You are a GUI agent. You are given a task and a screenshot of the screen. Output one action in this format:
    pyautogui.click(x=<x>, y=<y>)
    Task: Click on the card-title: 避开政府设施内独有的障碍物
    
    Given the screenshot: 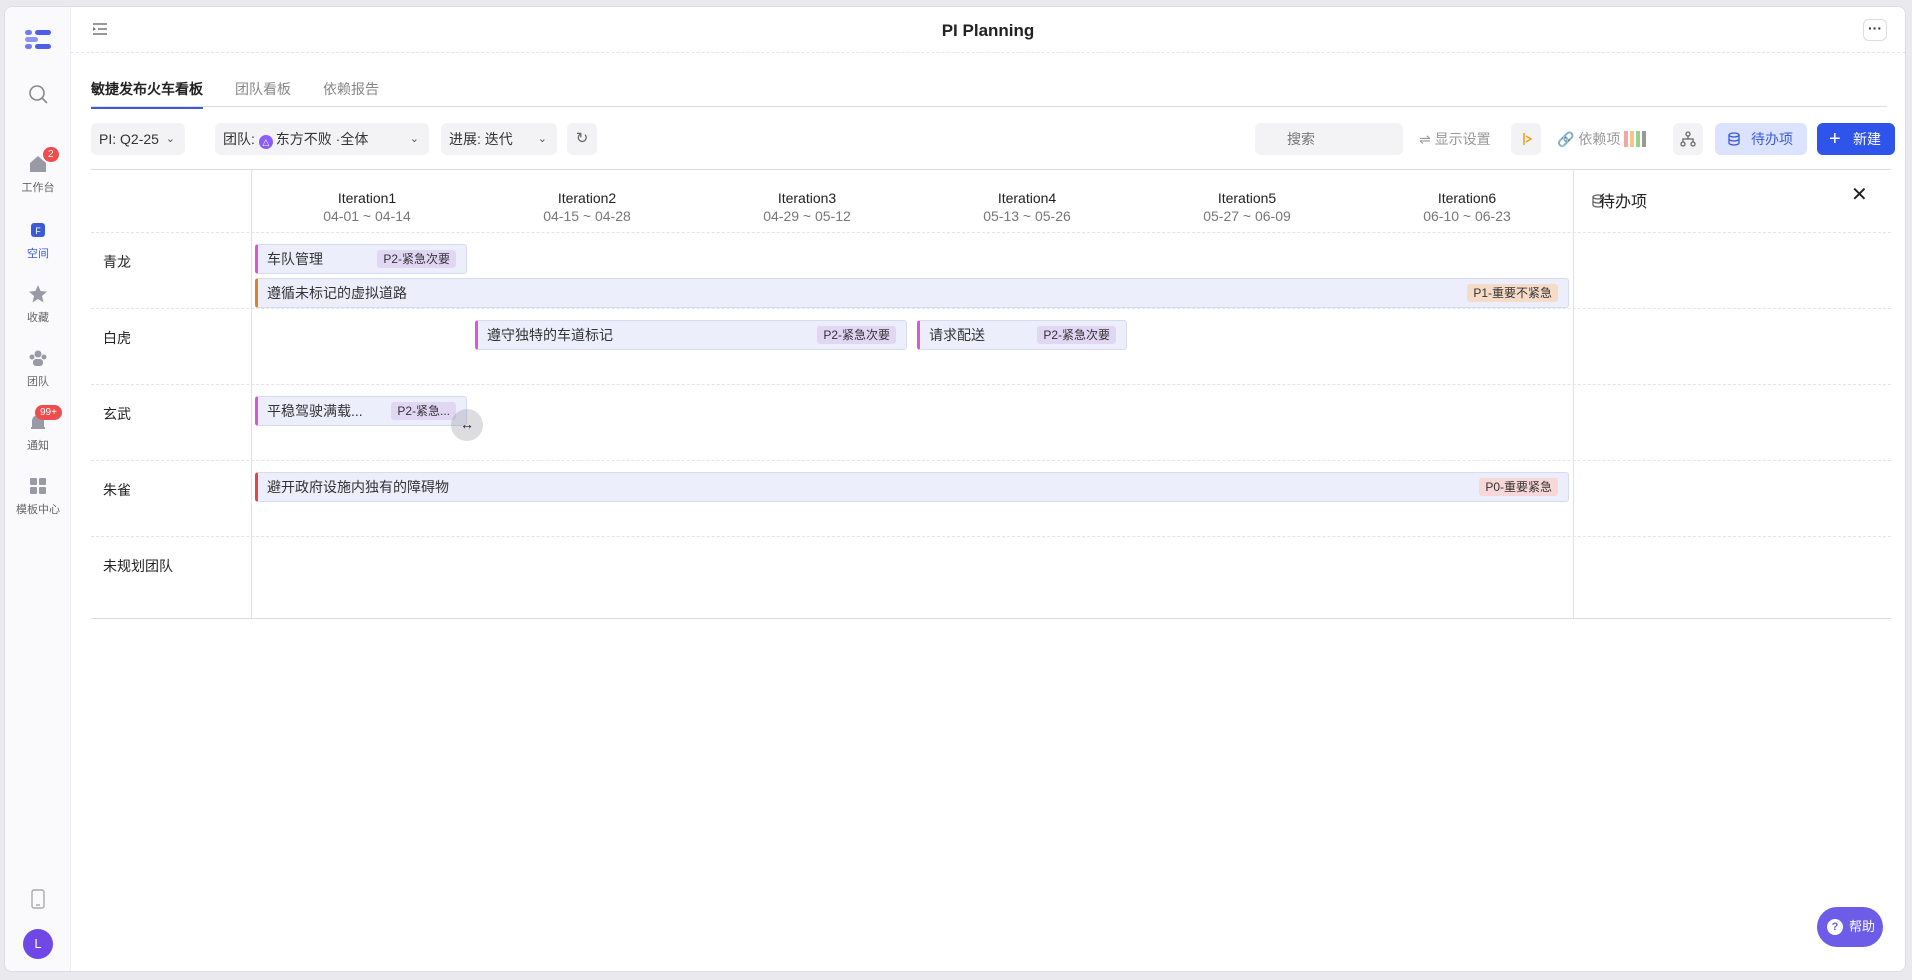 What is the action you would take?
    pyautogui.click(x=358, y=487)
    